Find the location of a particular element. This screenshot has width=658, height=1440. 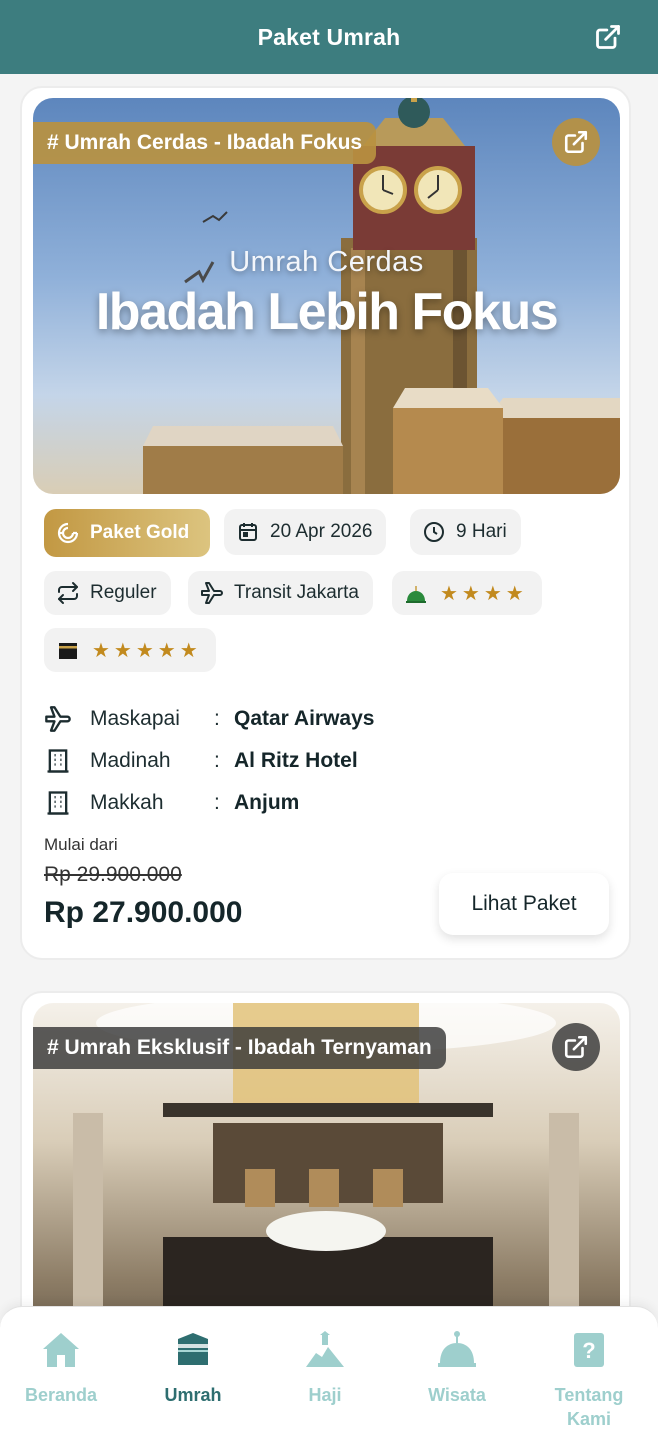

nav-label: Beranda is located at coordinates (61, 1395).